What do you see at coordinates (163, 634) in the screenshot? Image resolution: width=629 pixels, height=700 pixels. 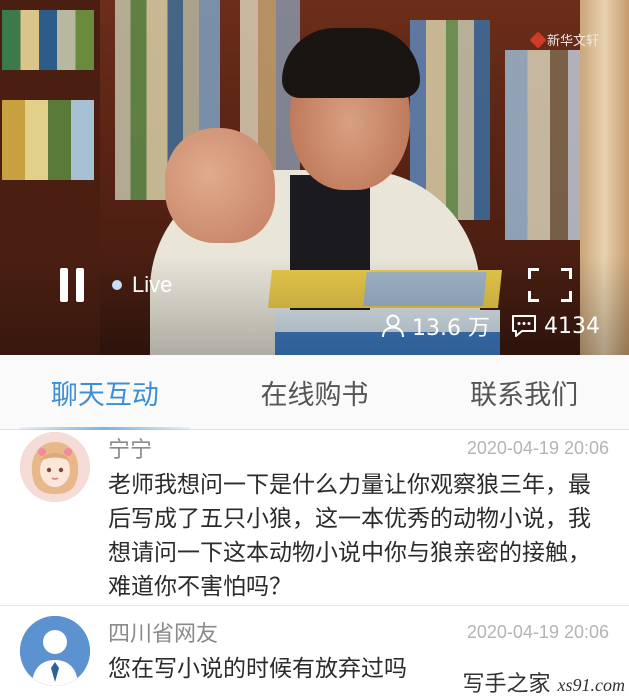 I see `message-author: 四川省网友` at bounding box center [163, 634].